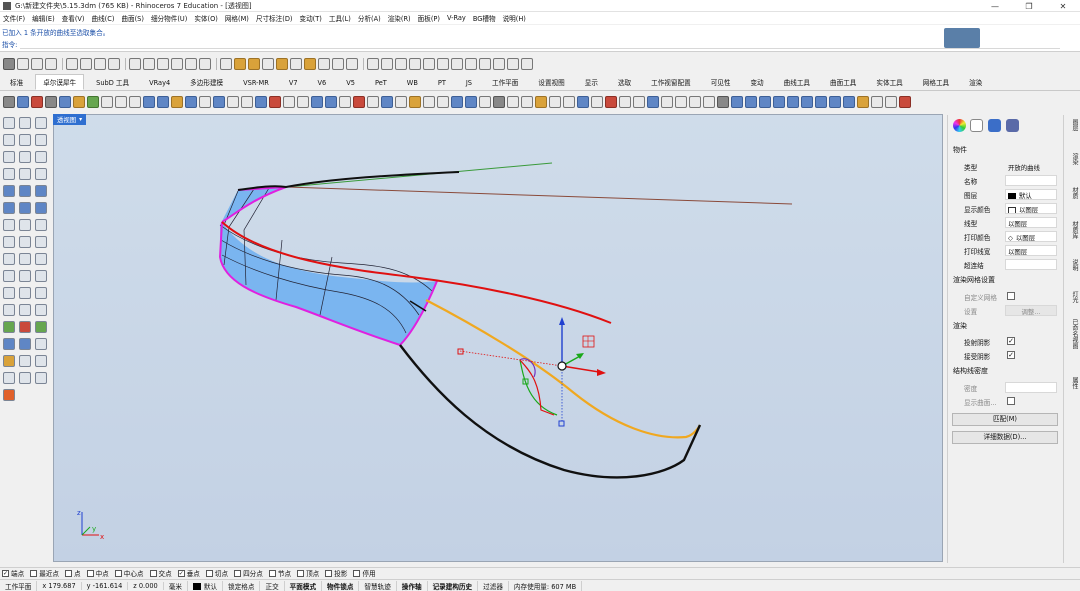  What do you see at coordinates (73, 18) in the screenshot?
I see `menu-view: 查看(V)` at bounding box center [73, 18].